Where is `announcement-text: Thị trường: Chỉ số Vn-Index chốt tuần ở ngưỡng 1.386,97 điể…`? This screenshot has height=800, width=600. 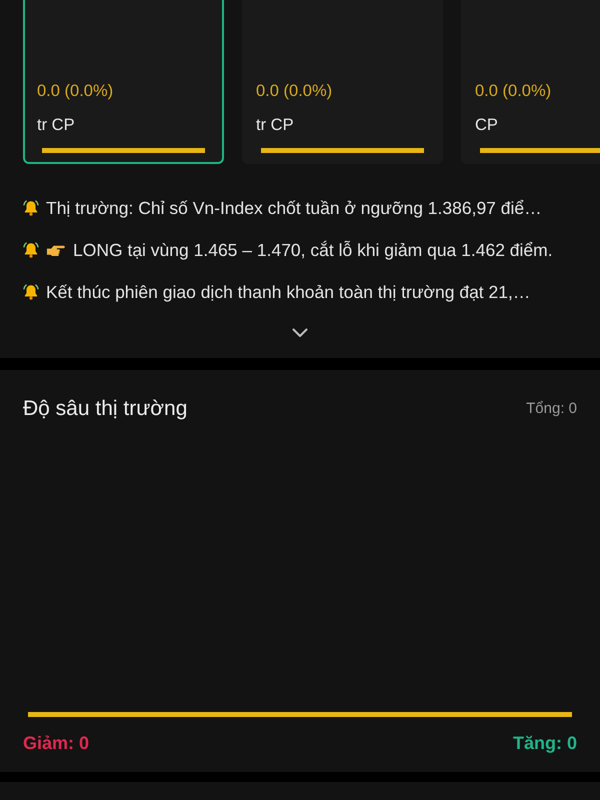
announcement-text: Thị trường: Chỉ số Vn-Index chốt tuần ở ngưỡng 1.386,97 điể… is located at coordinates (294, 208).